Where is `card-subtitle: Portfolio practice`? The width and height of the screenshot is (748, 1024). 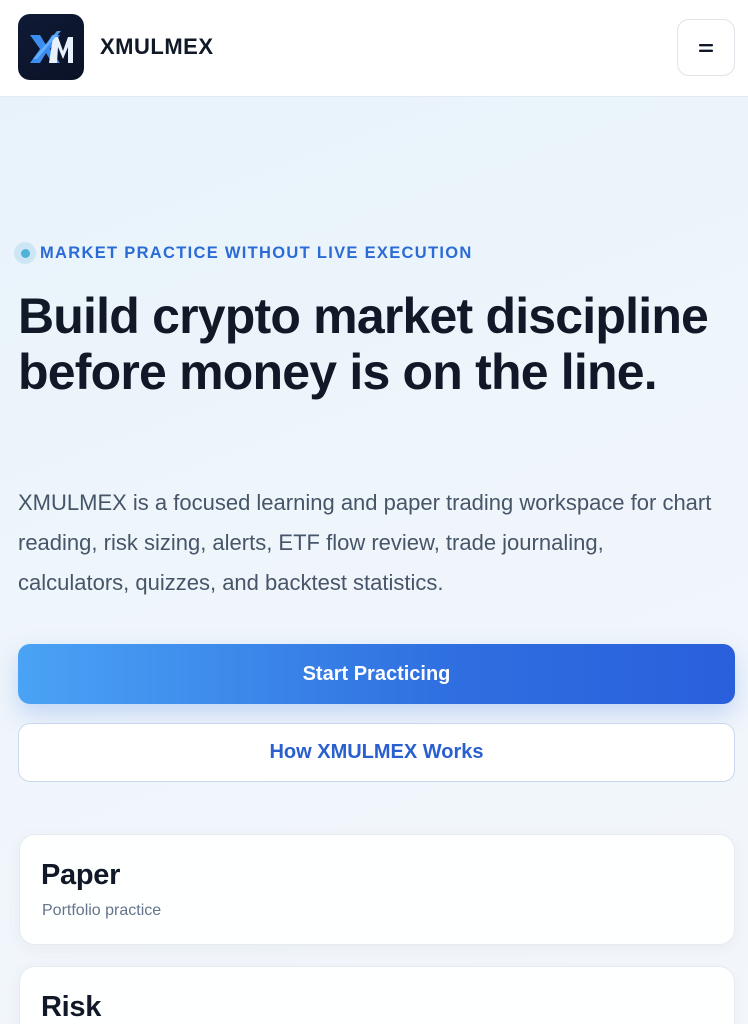 card-subtitle: Portfolio practice is located at coordinates (102, 910).